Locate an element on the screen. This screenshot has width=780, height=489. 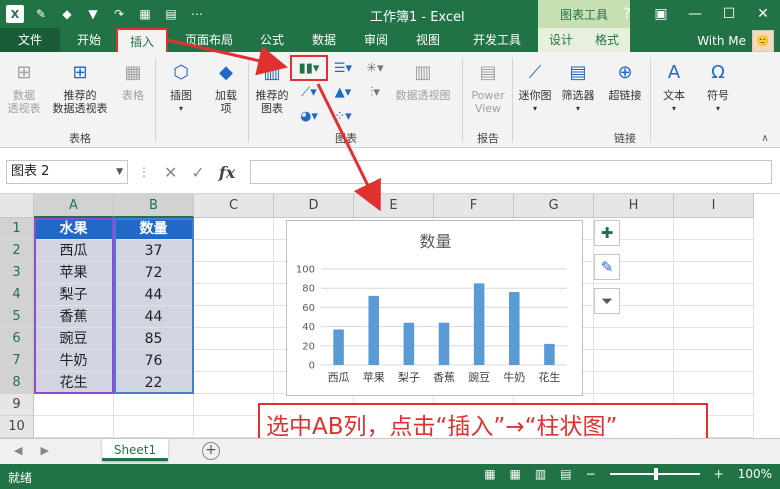
text-button: A 文本 ▾ is located at coordinates (674, 86).